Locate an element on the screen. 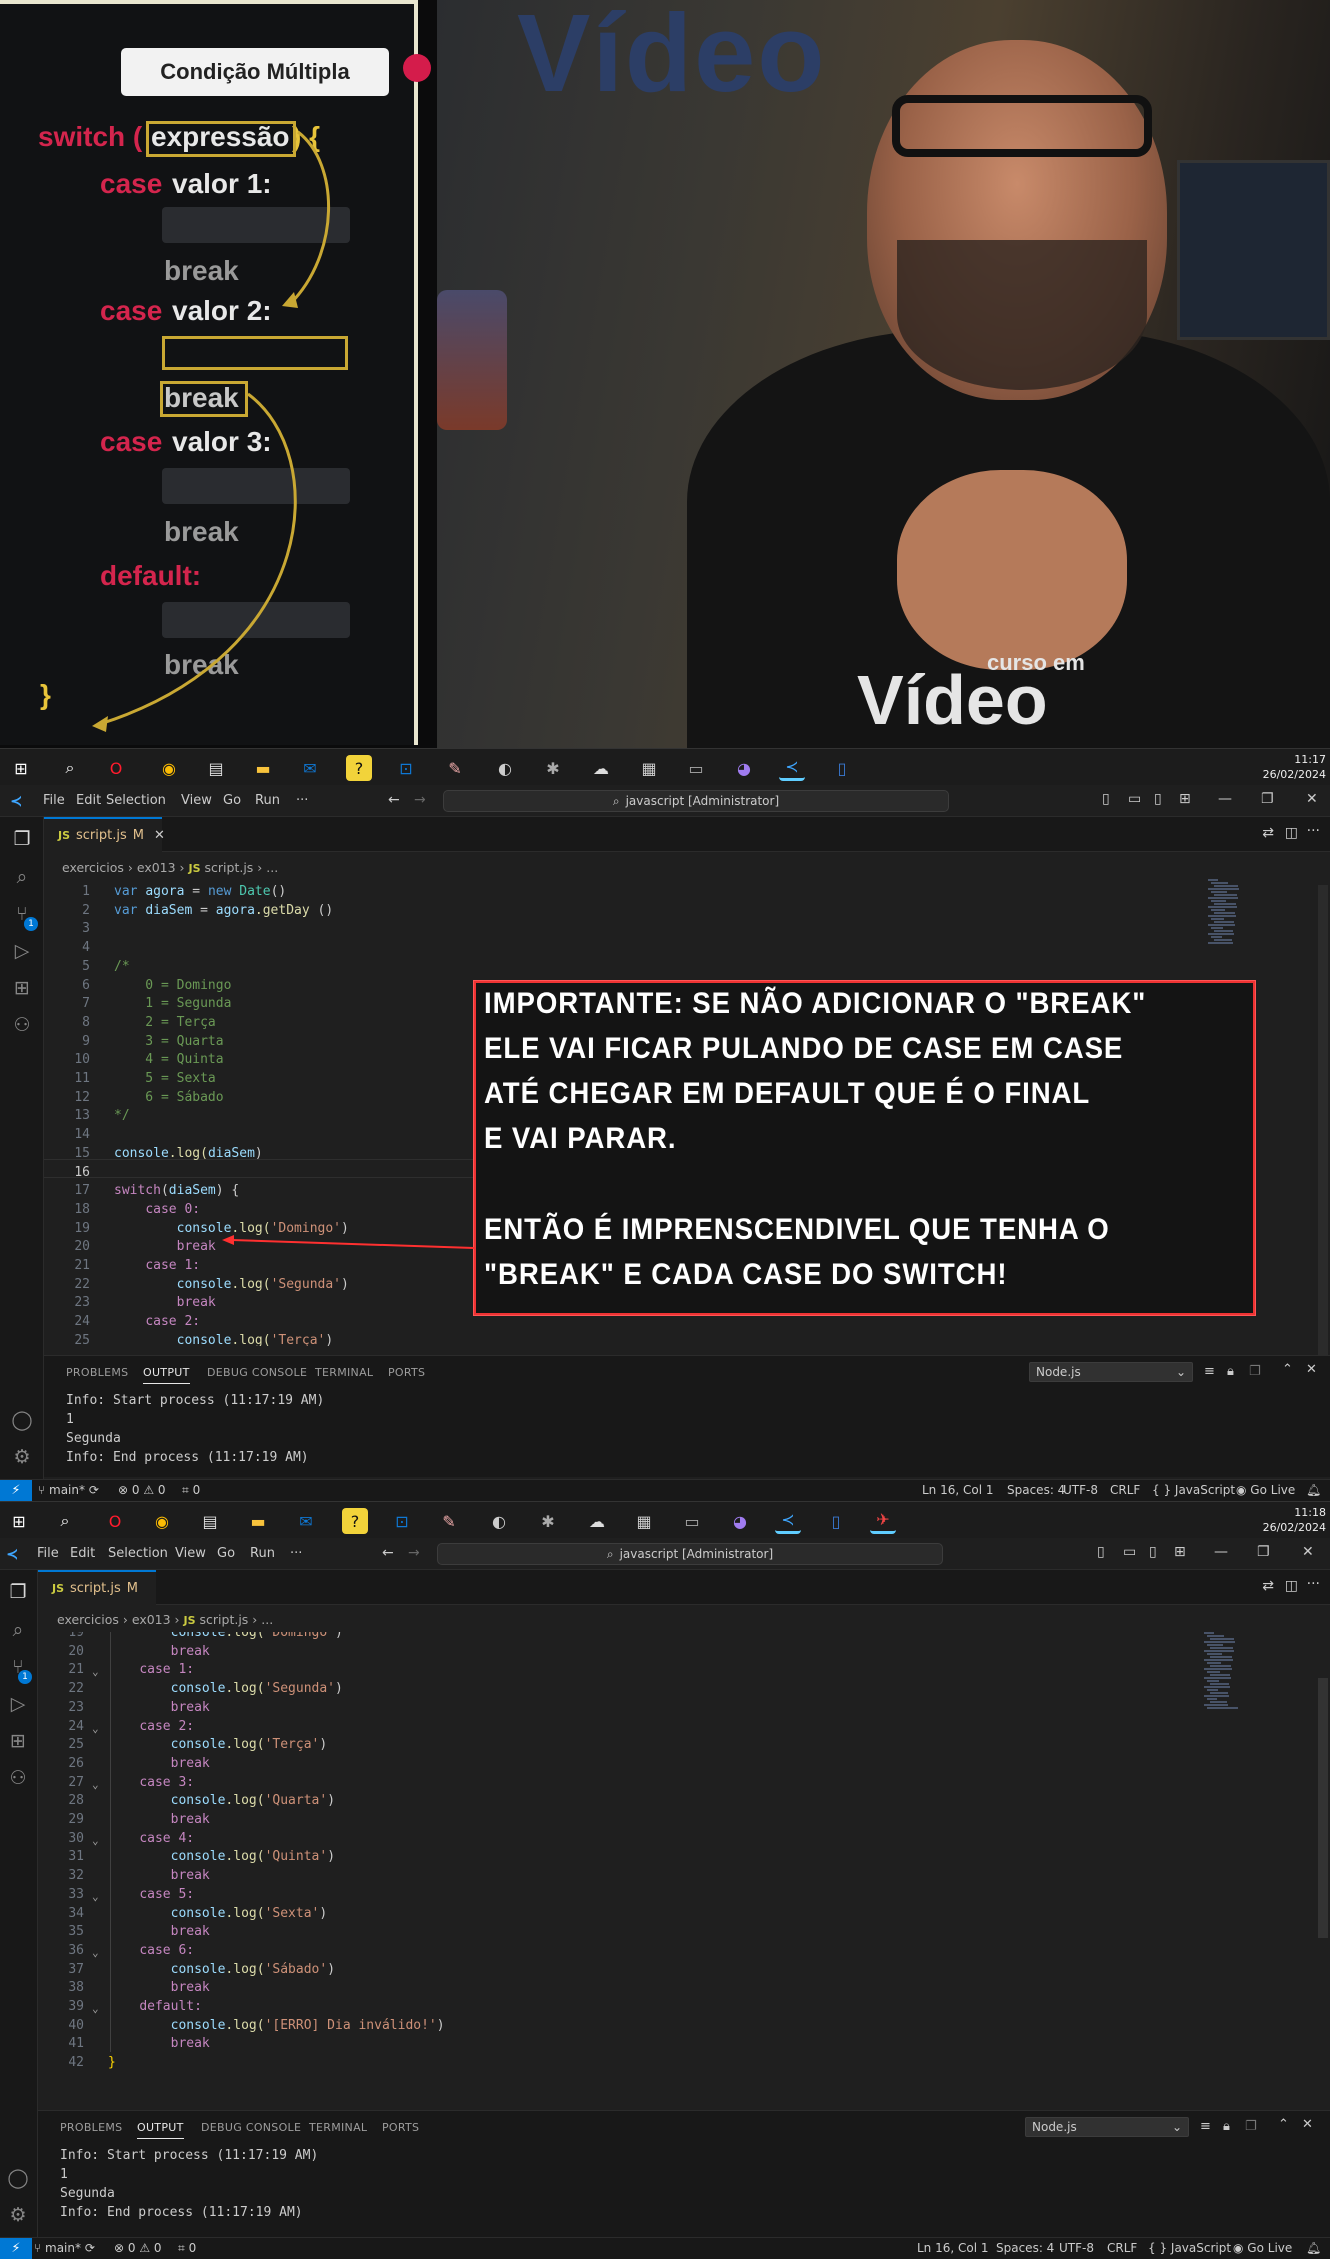  indentation-status: Spaces: 4 is located at coordinates (1036, 1490).